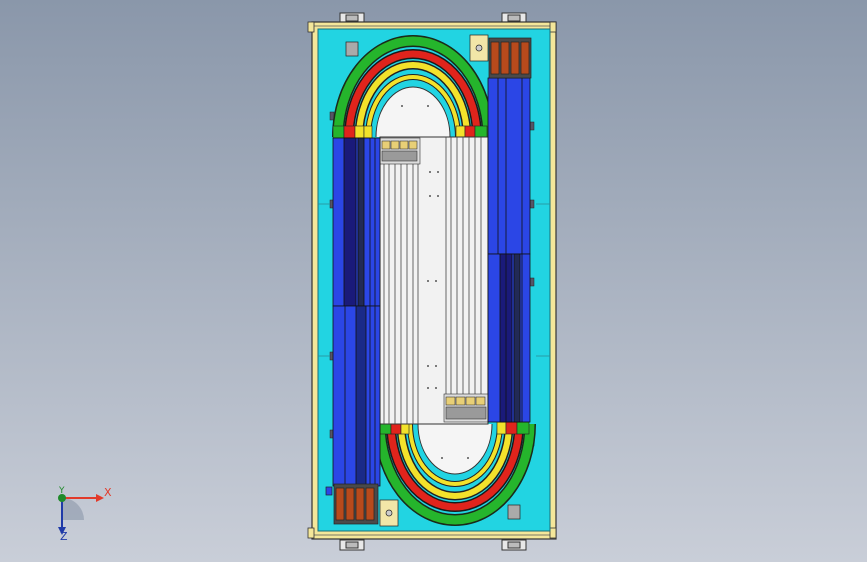  I want to click on x-axis-label: X, so click(108, 492).